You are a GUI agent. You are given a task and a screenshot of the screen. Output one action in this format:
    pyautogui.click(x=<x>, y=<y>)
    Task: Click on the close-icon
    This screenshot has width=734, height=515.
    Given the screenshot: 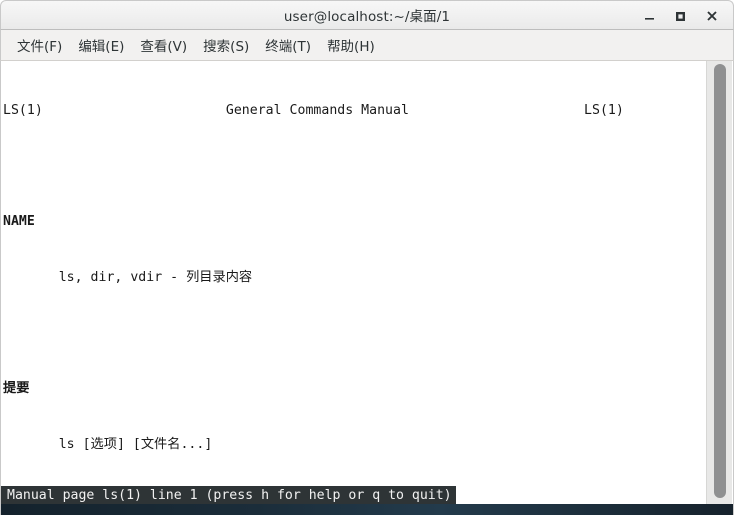 What is the action you would take?
    pyautogui.click(x=711, y=16)
    